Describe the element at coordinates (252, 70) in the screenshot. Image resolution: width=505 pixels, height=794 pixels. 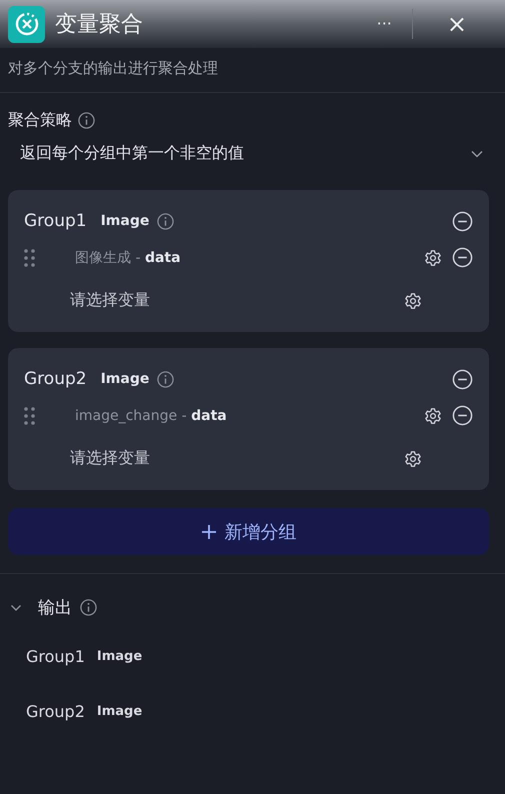
I see `node-description: 对多个分支的输出进行聚合处理` at that location.